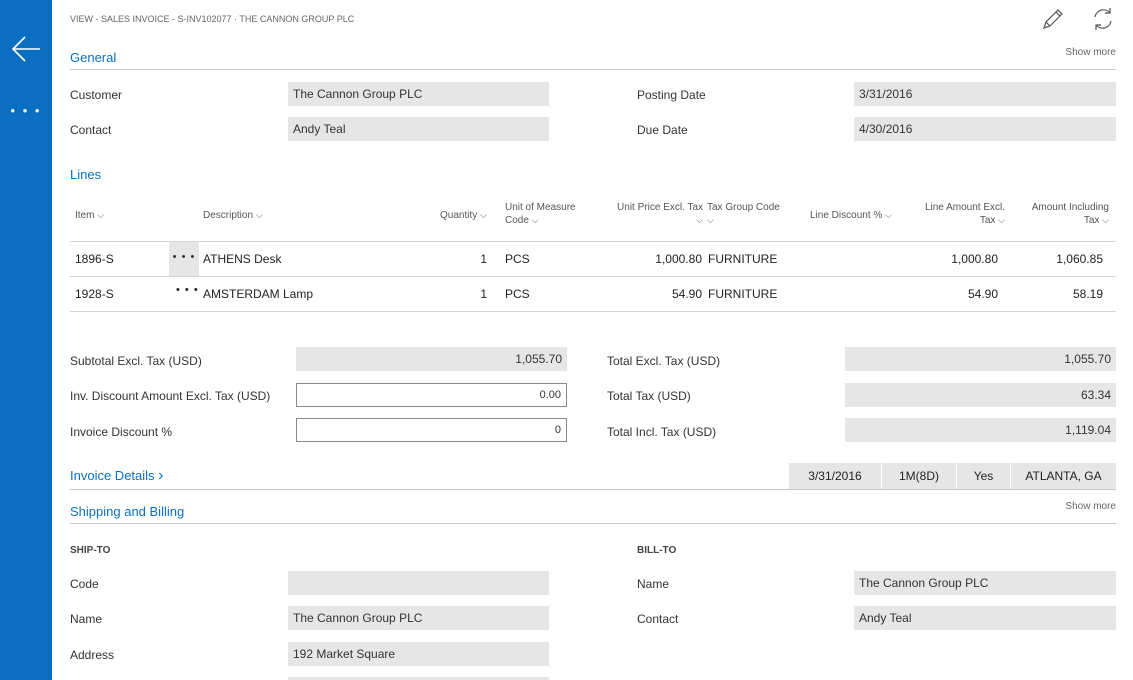 The width and height of the screenshot is (1133, 680). I want to click on line-2-divider, so click(593, 311).